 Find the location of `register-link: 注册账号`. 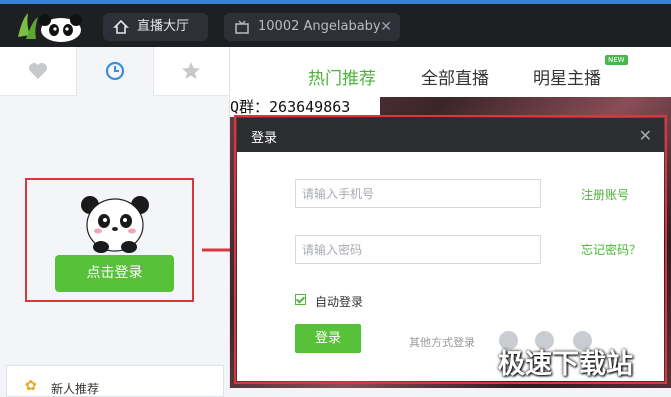

register-link: 注册账号 is located at coordinates (605, 194).